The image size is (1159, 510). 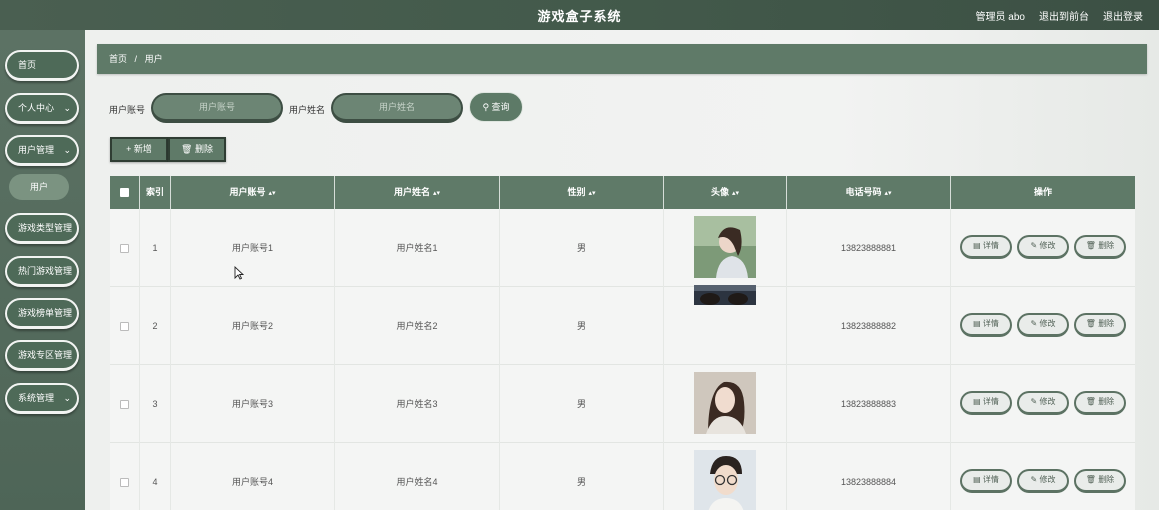 I want to click on add-button: + 新增, so click(x=139, y=149).